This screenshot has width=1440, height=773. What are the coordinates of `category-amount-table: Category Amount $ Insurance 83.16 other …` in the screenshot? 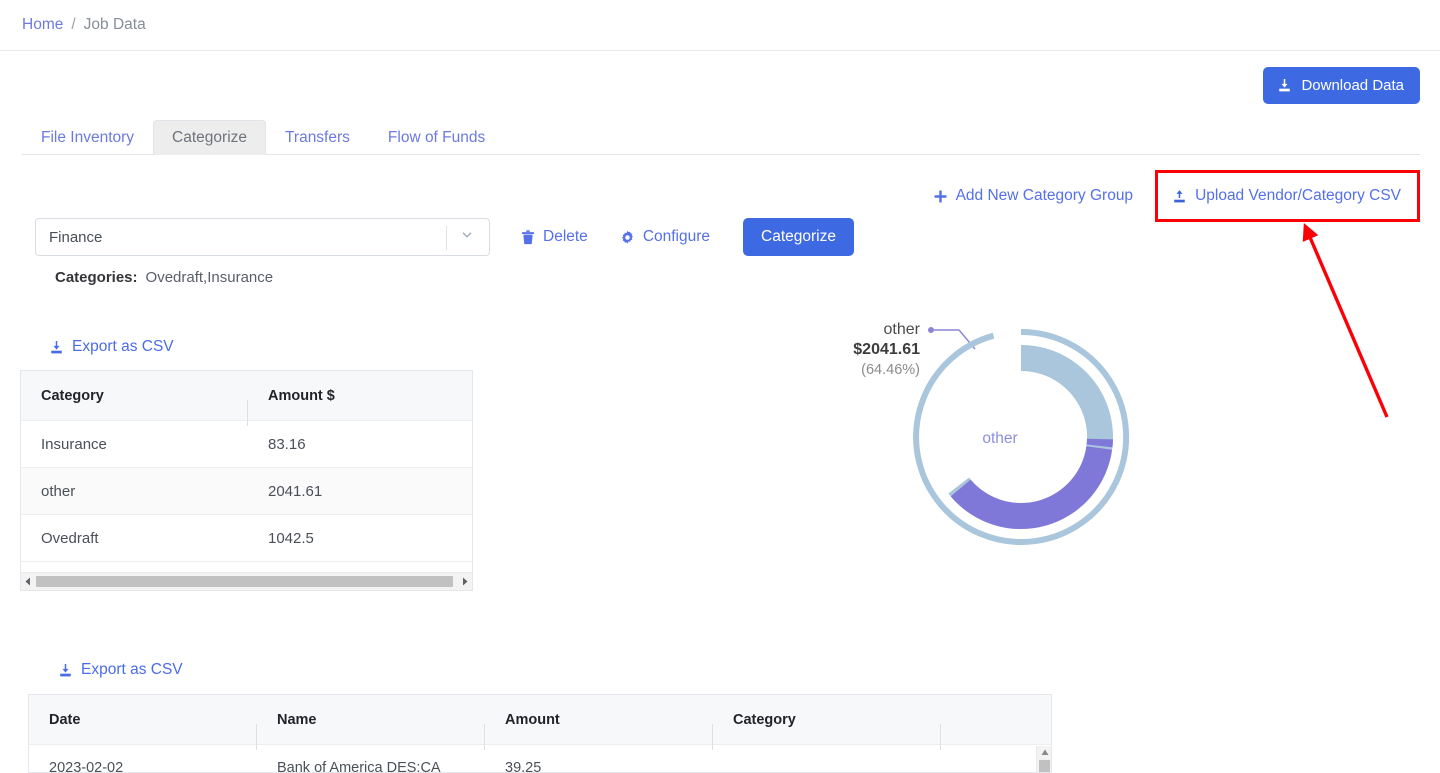 It's located at (246, 480).